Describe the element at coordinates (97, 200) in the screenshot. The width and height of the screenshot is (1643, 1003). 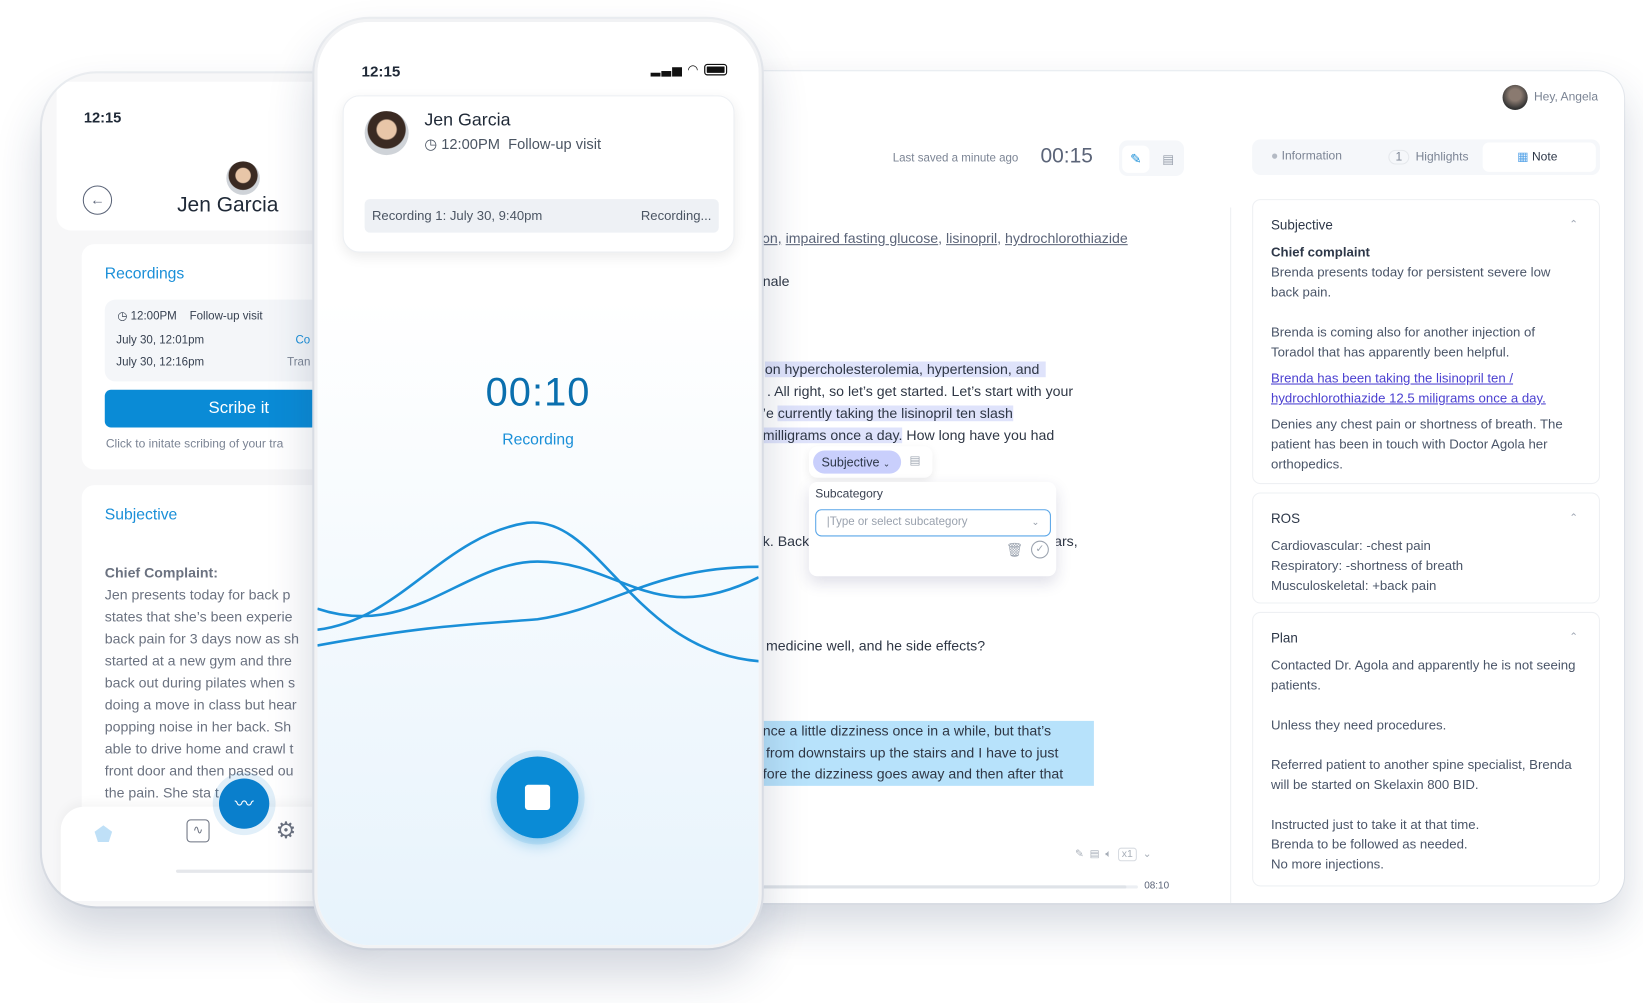
I see `back-arrow-icon: ←` at that location.